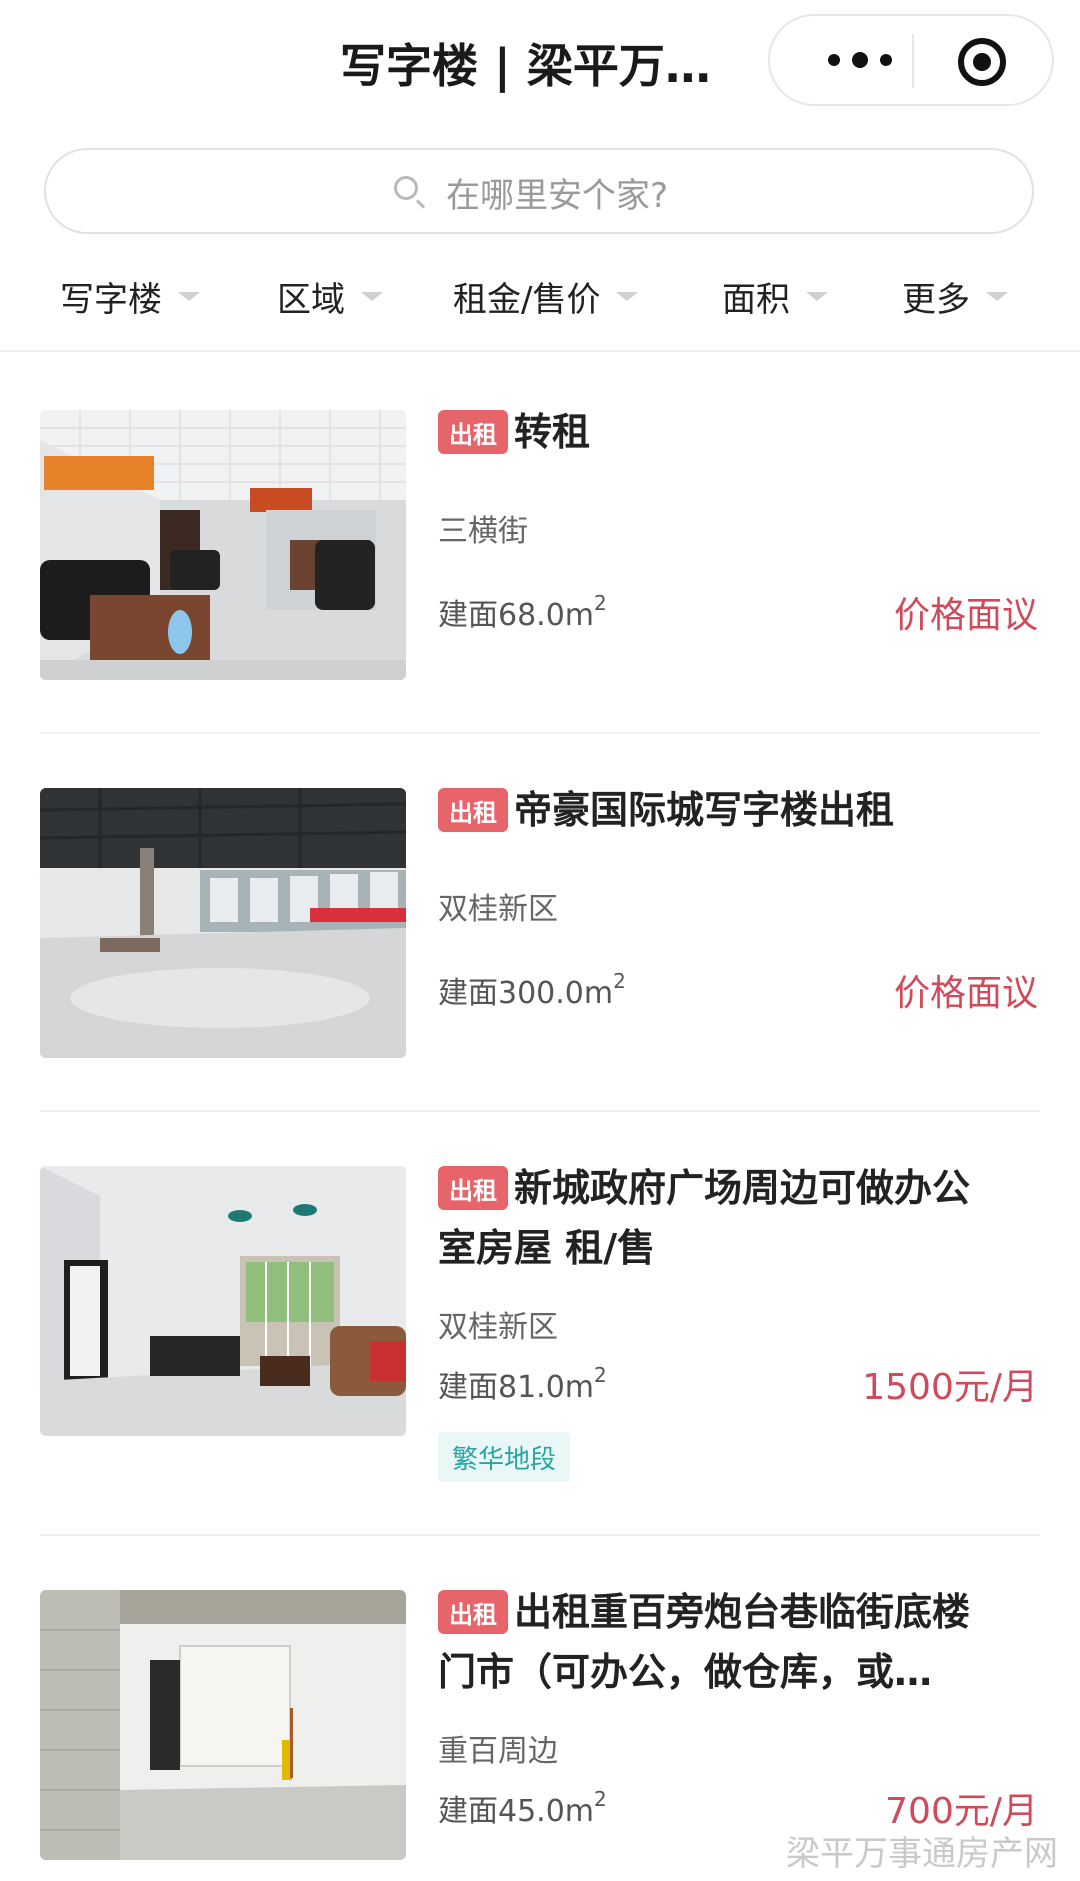  What do you see at coordinates (546, 1248) in the screenshot?
I see `listing-title-line2: 室房屋 租/售` at bounding box center [546, 1248].